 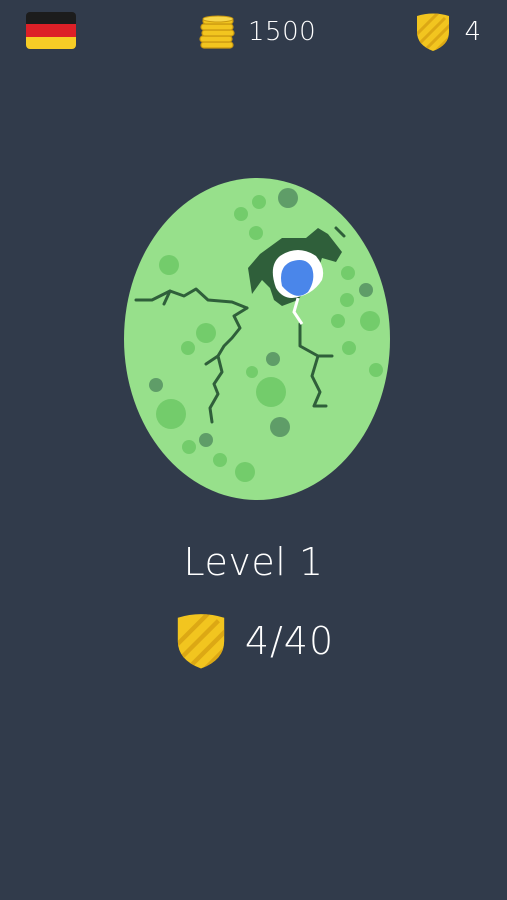 What do you see at coordinates (289, 641) in the screenshot?
I see `progress-count: 4/40` at bounding box center [289, 641].